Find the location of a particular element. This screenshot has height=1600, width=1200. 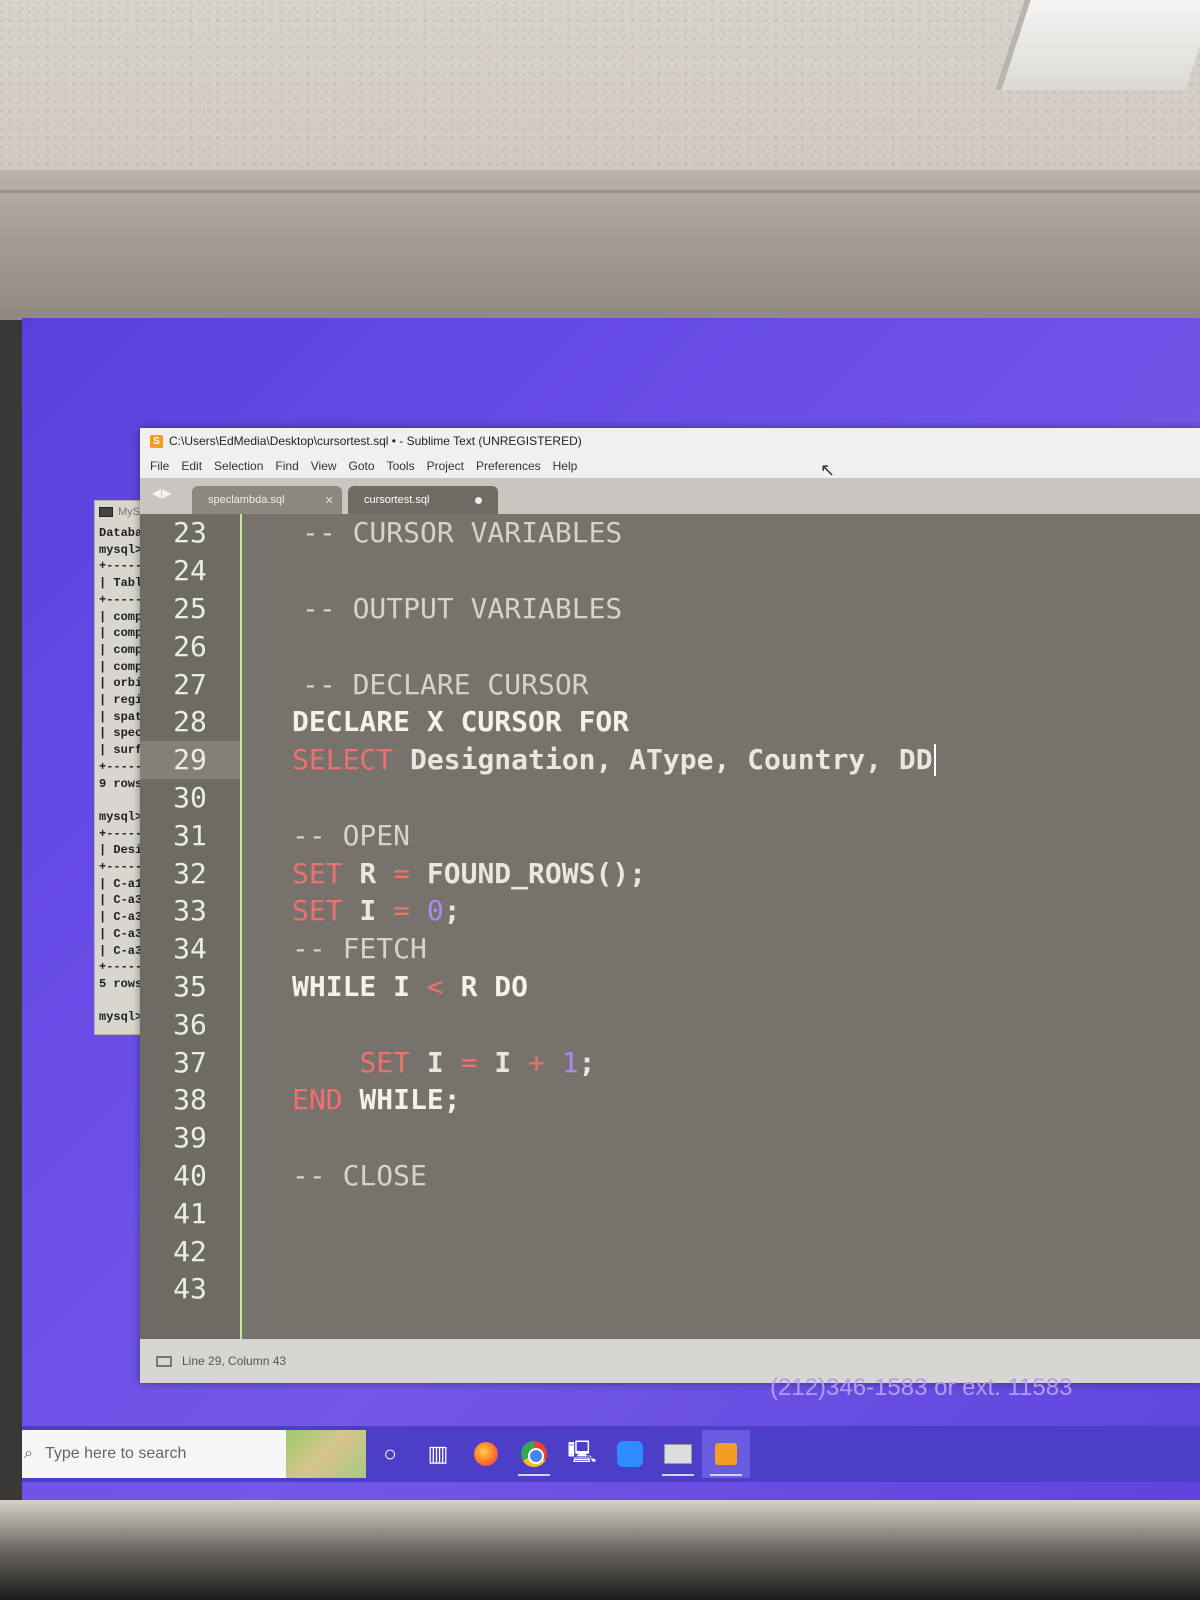

code-line: -- FETCH is located at coordinates (746, 949).